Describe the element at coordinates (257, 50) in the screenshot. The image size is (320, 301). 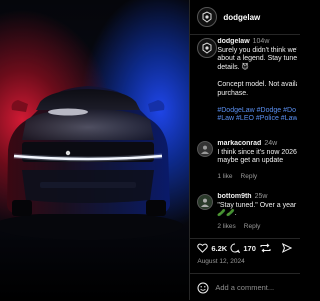
I see `caption-line: Surely you didn't think we'` at that location.